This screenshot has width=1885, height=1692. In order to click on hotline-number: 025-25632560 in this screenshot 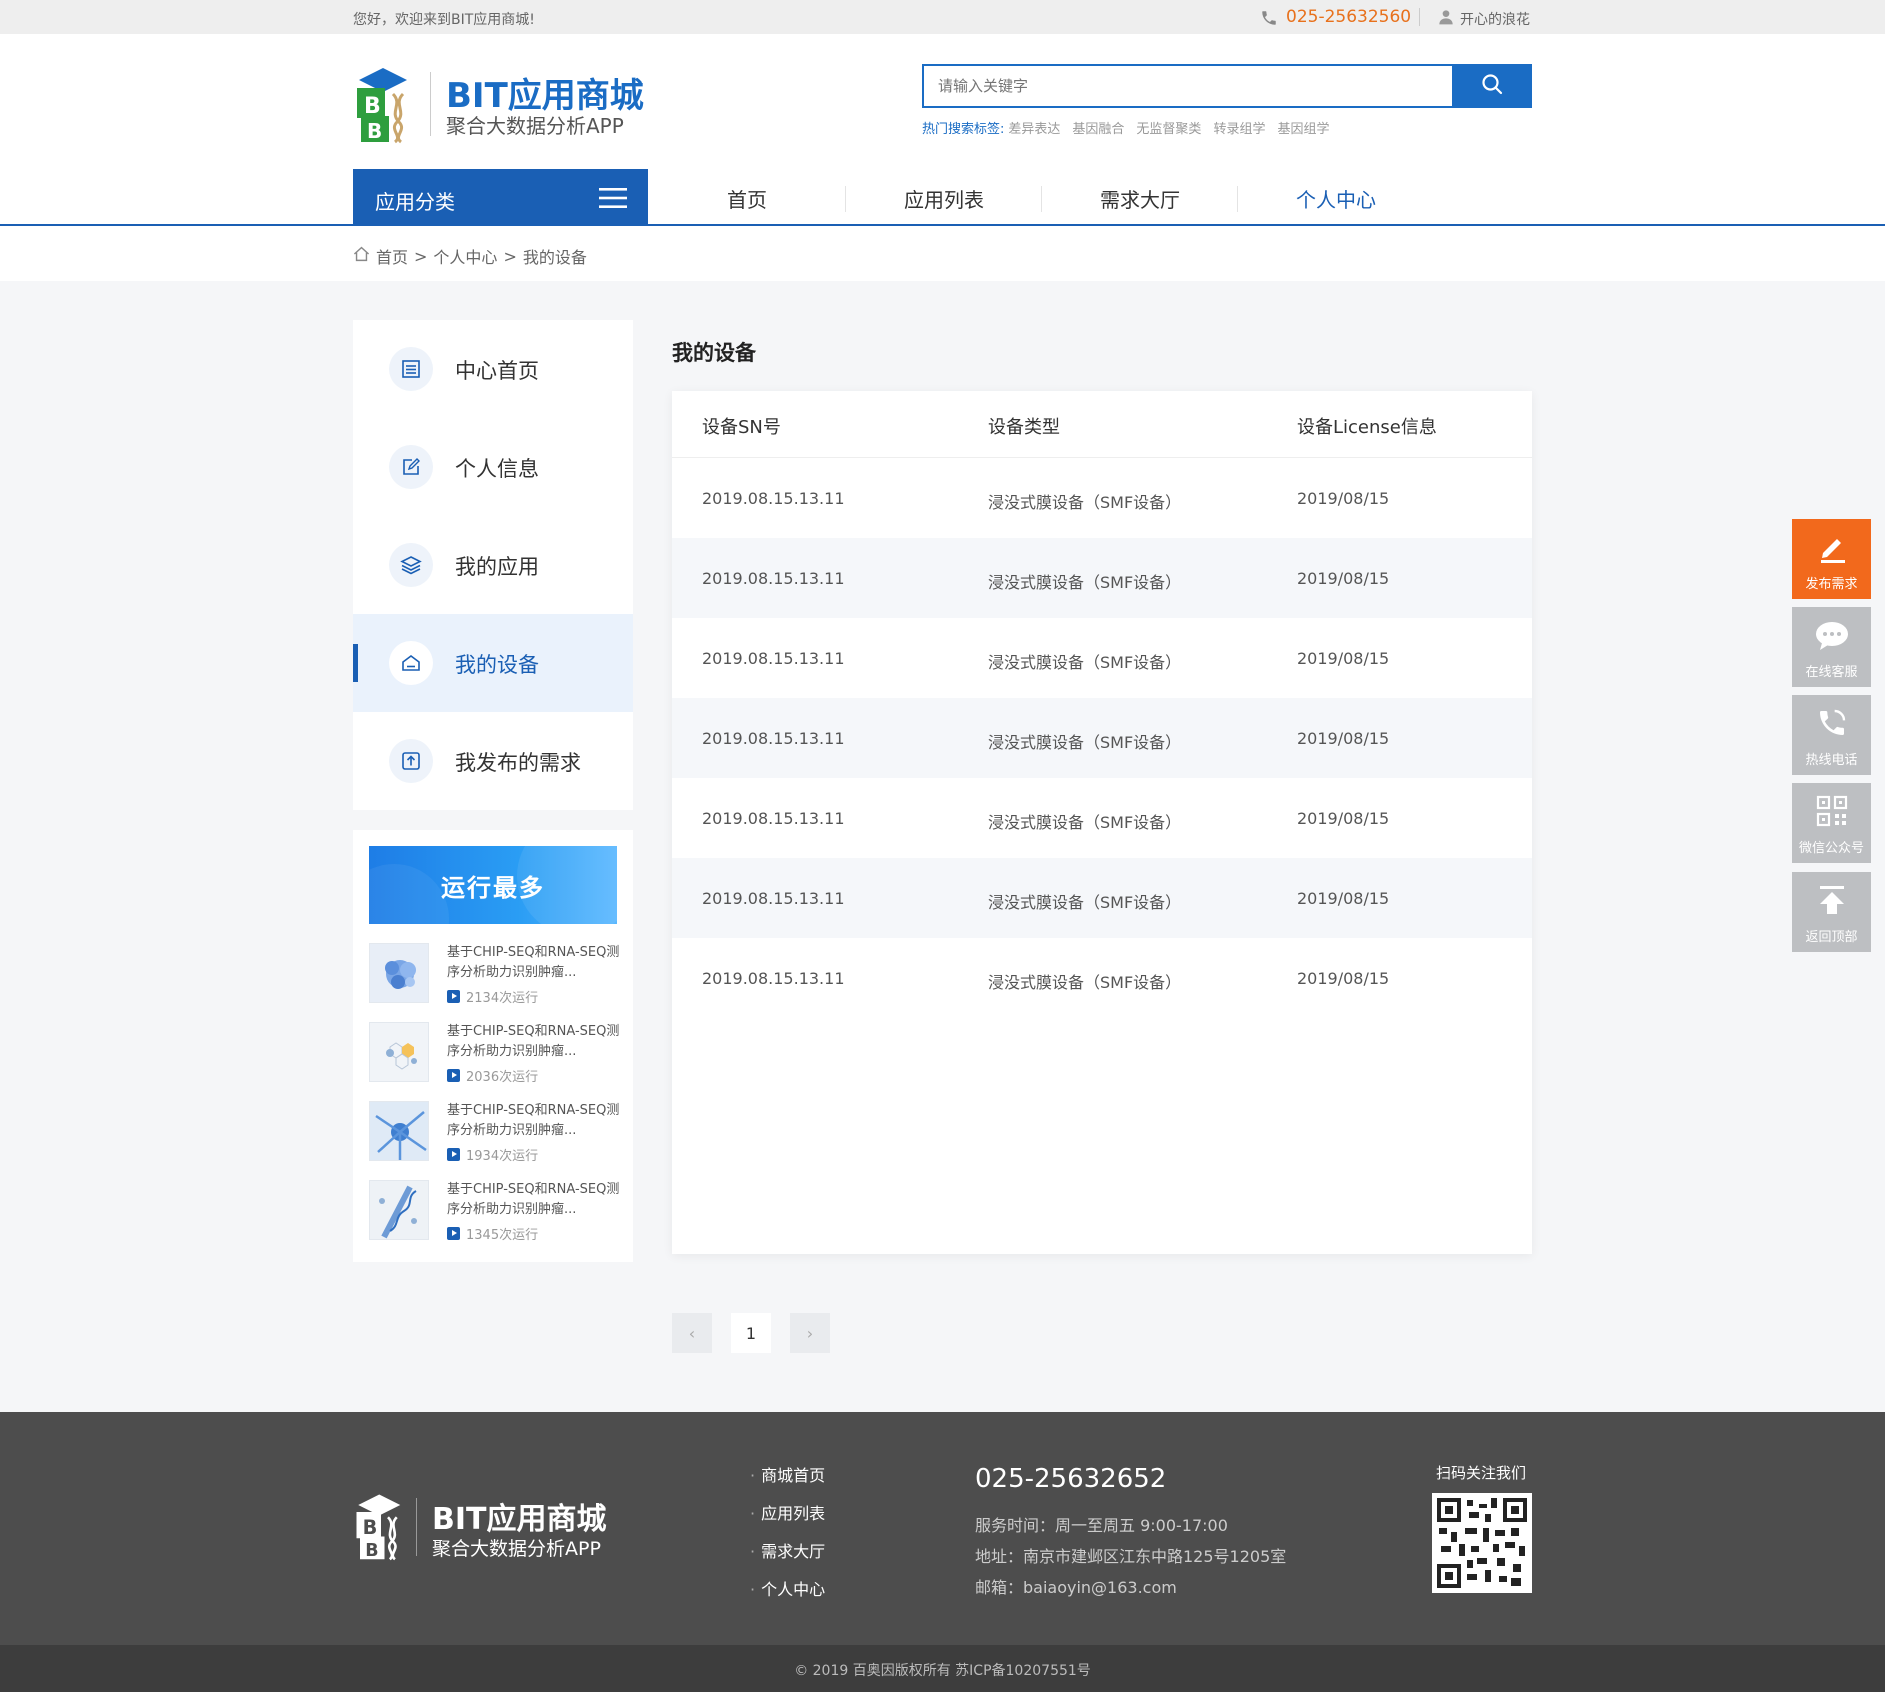, I will do `click(1349, 17)`.